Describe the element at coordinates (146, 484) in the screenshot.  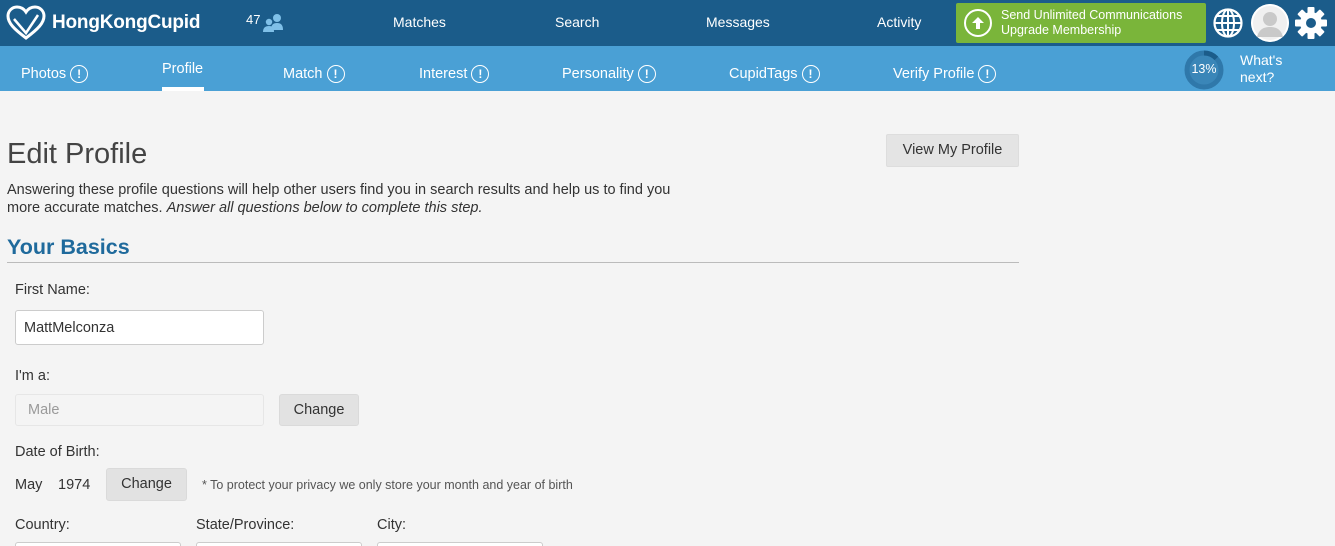
I see `change-dob-button: Change` at that location.